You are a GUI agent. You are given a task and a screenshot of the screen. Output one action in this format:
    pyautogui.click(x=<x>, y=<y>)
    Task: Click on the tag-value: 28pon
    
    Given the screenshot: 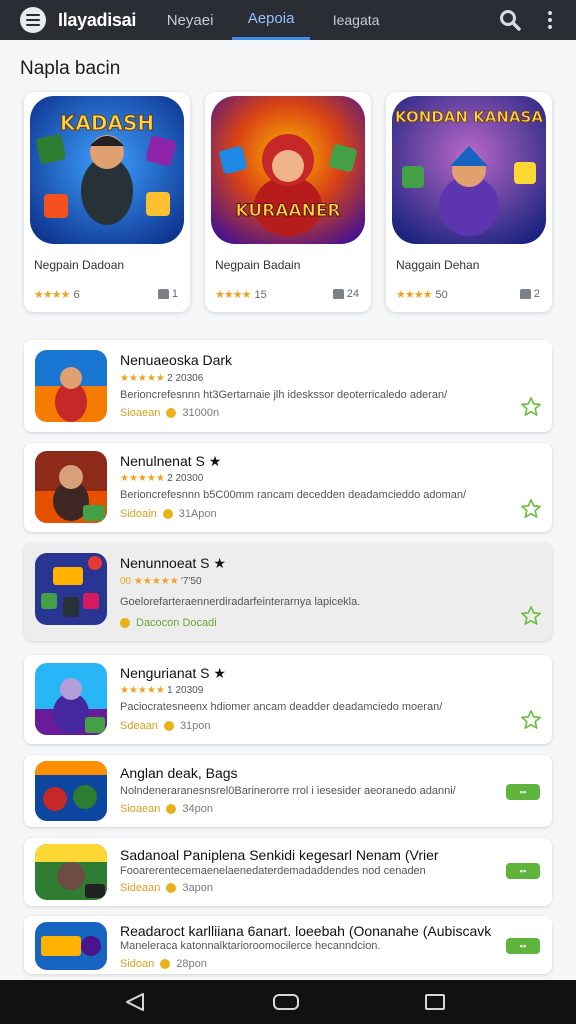 What is the action you would take?
    pyautogui.click(x=191, y=964)
    